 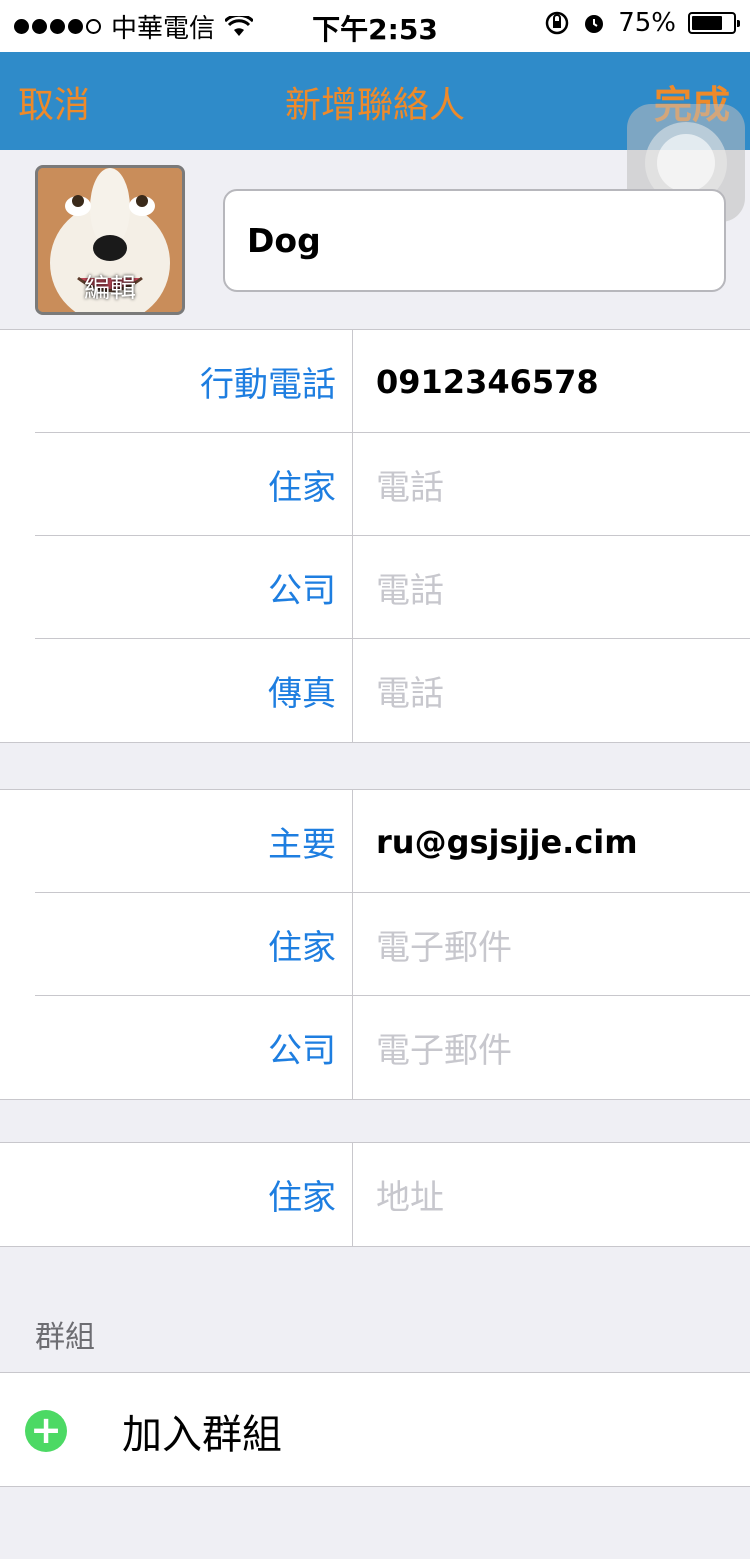 What do you see at coordinates (487, 381) in the screenshot?
I see `phone-input: 0912346578` at bounding box center [487, 381].